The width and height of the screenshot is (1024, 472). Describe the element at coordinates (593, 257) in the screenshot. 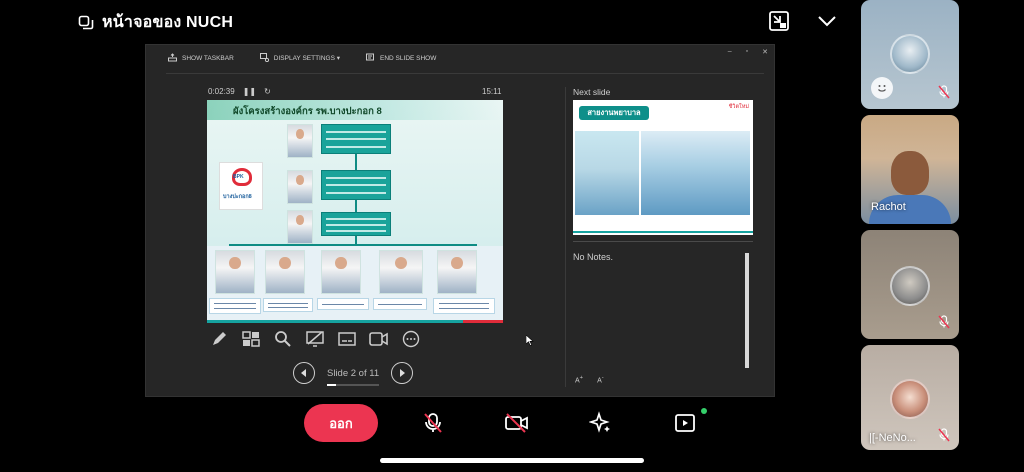

I see `speaker-notes: No Notes.` at that location.